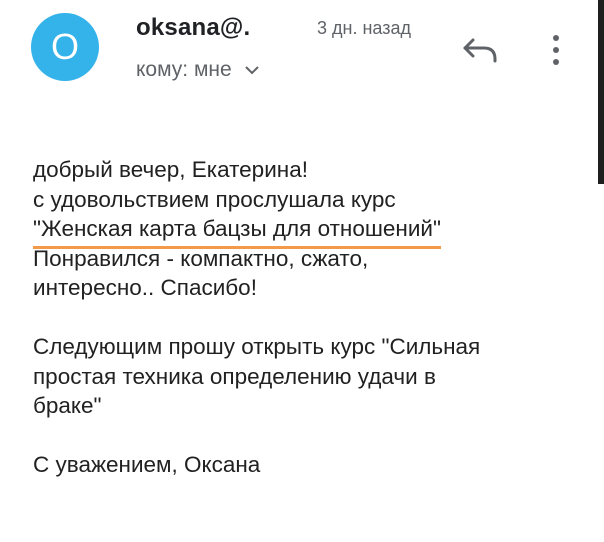 Image resolution: width=604 pixels, height=542 pixels. I want to click on message-line: простая техника определению удачи в, so click(234, 376).